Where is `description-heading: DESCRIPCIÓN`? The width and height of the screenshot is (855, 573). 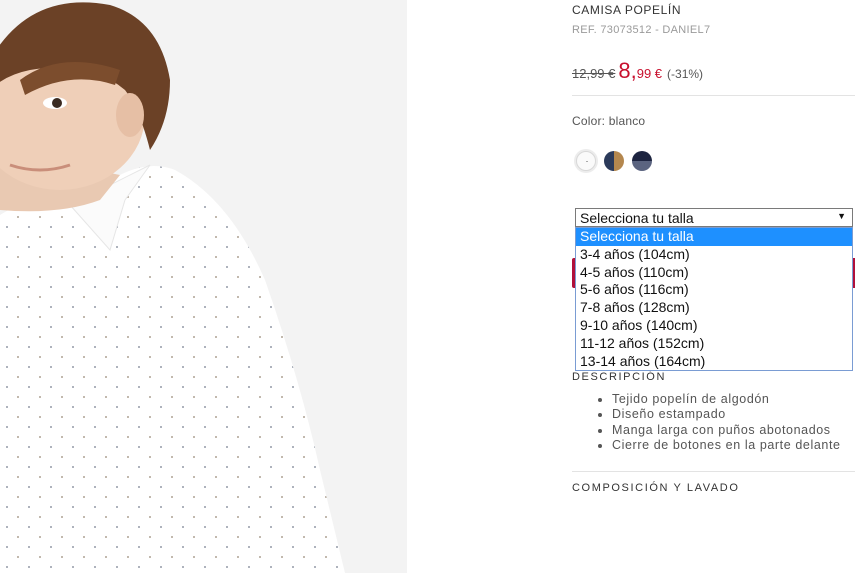 description-heading: DESCRIPCIÓN is located at coordinates (619, 377).